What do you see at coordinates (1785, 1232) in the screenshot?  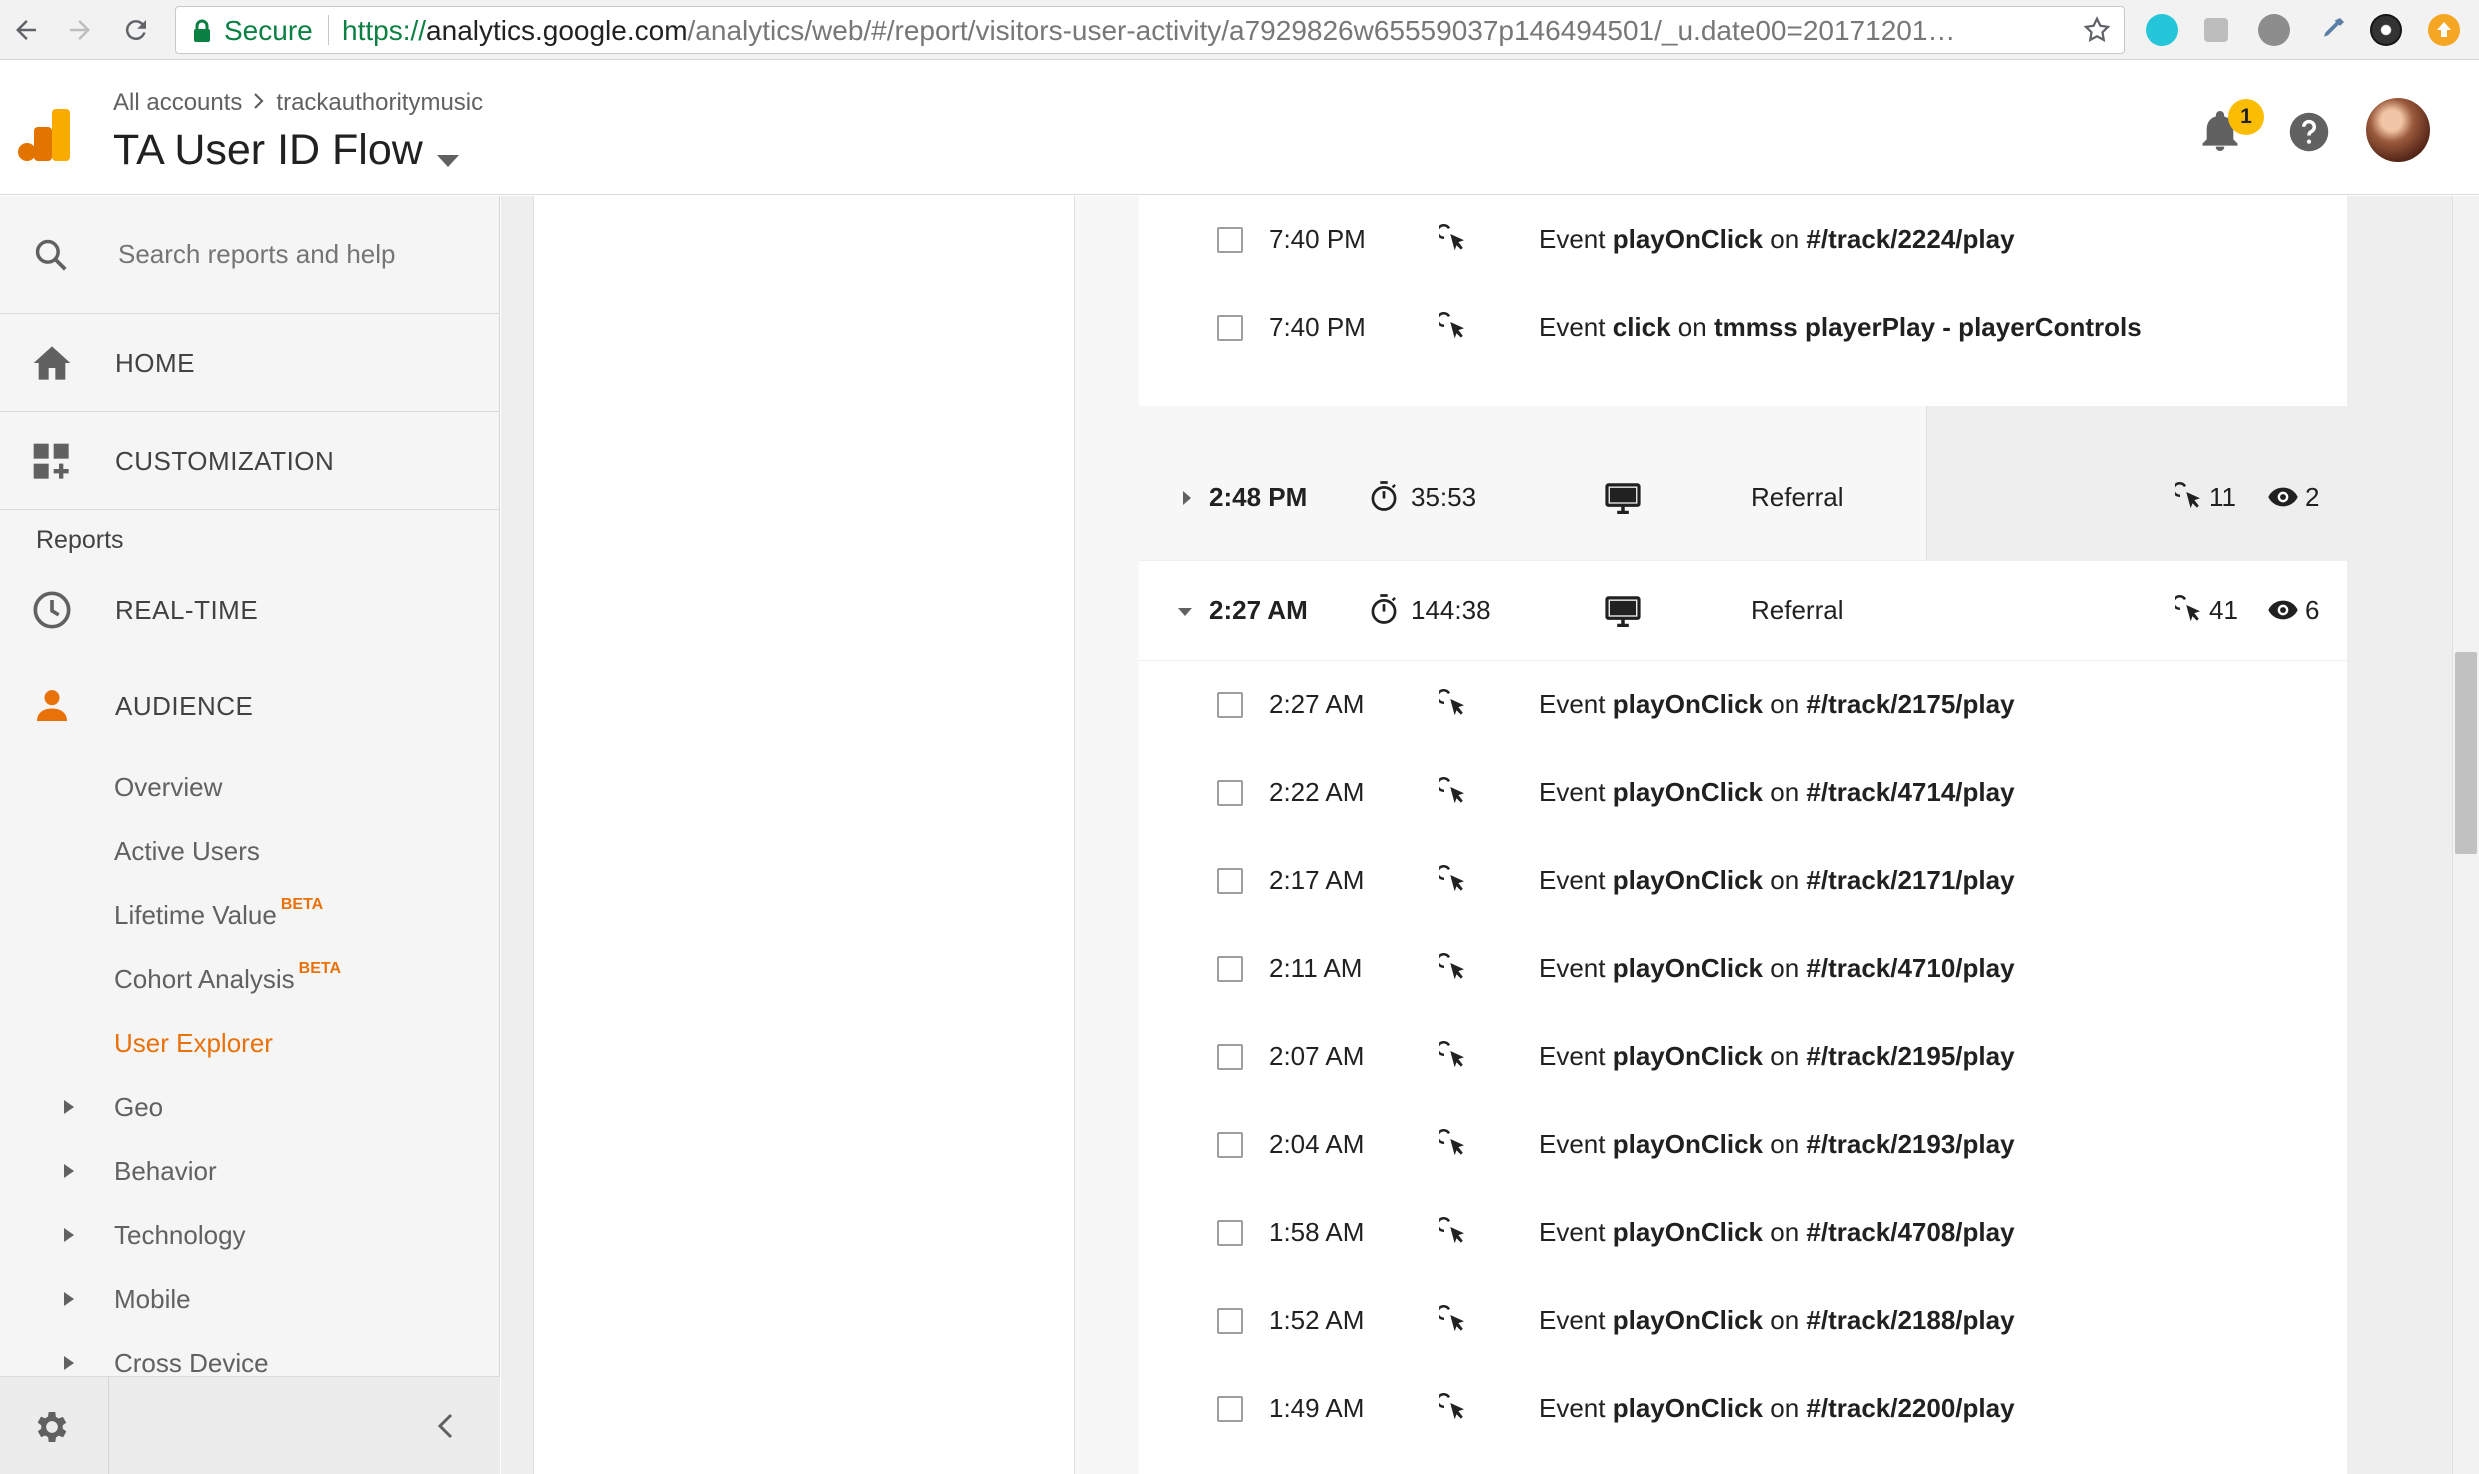 I see `event-on: on` at bounding box center [1785, 1232].